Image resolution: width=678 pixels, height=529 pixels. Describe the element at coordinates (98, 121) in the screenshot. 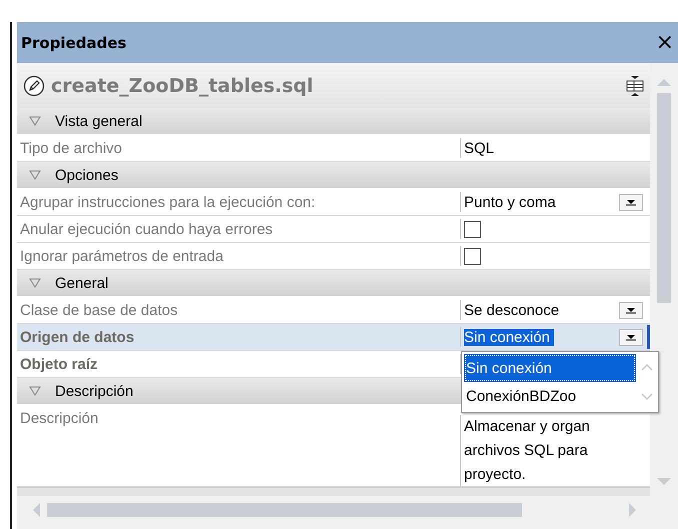

I see `section-label: Vista general` at that location.